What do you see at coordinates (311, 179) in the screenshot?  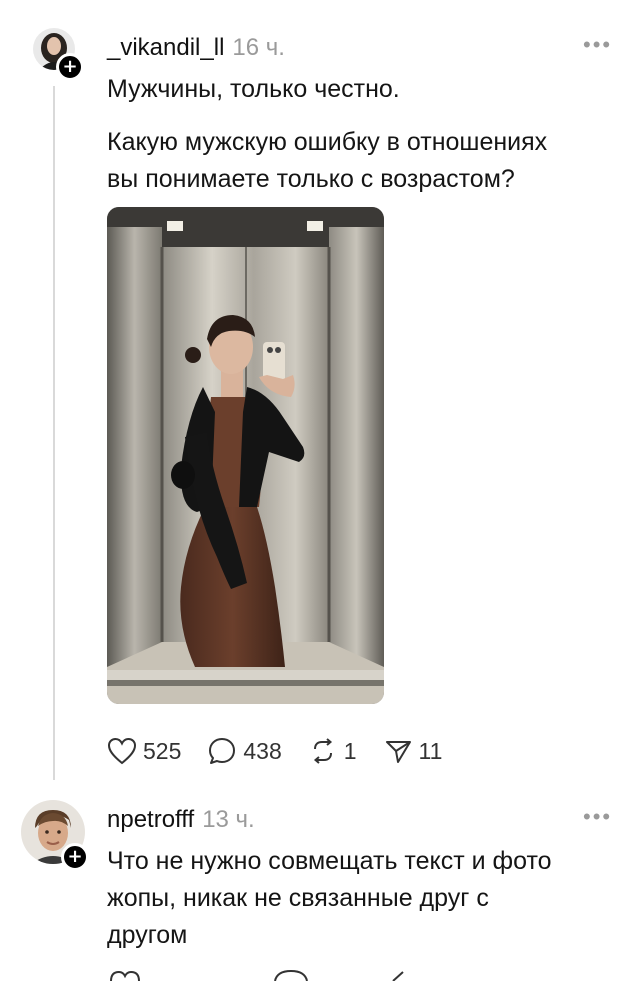 I see `post-text-line: вы понимаете только с возрастом?` at bounding box center [311, 179].